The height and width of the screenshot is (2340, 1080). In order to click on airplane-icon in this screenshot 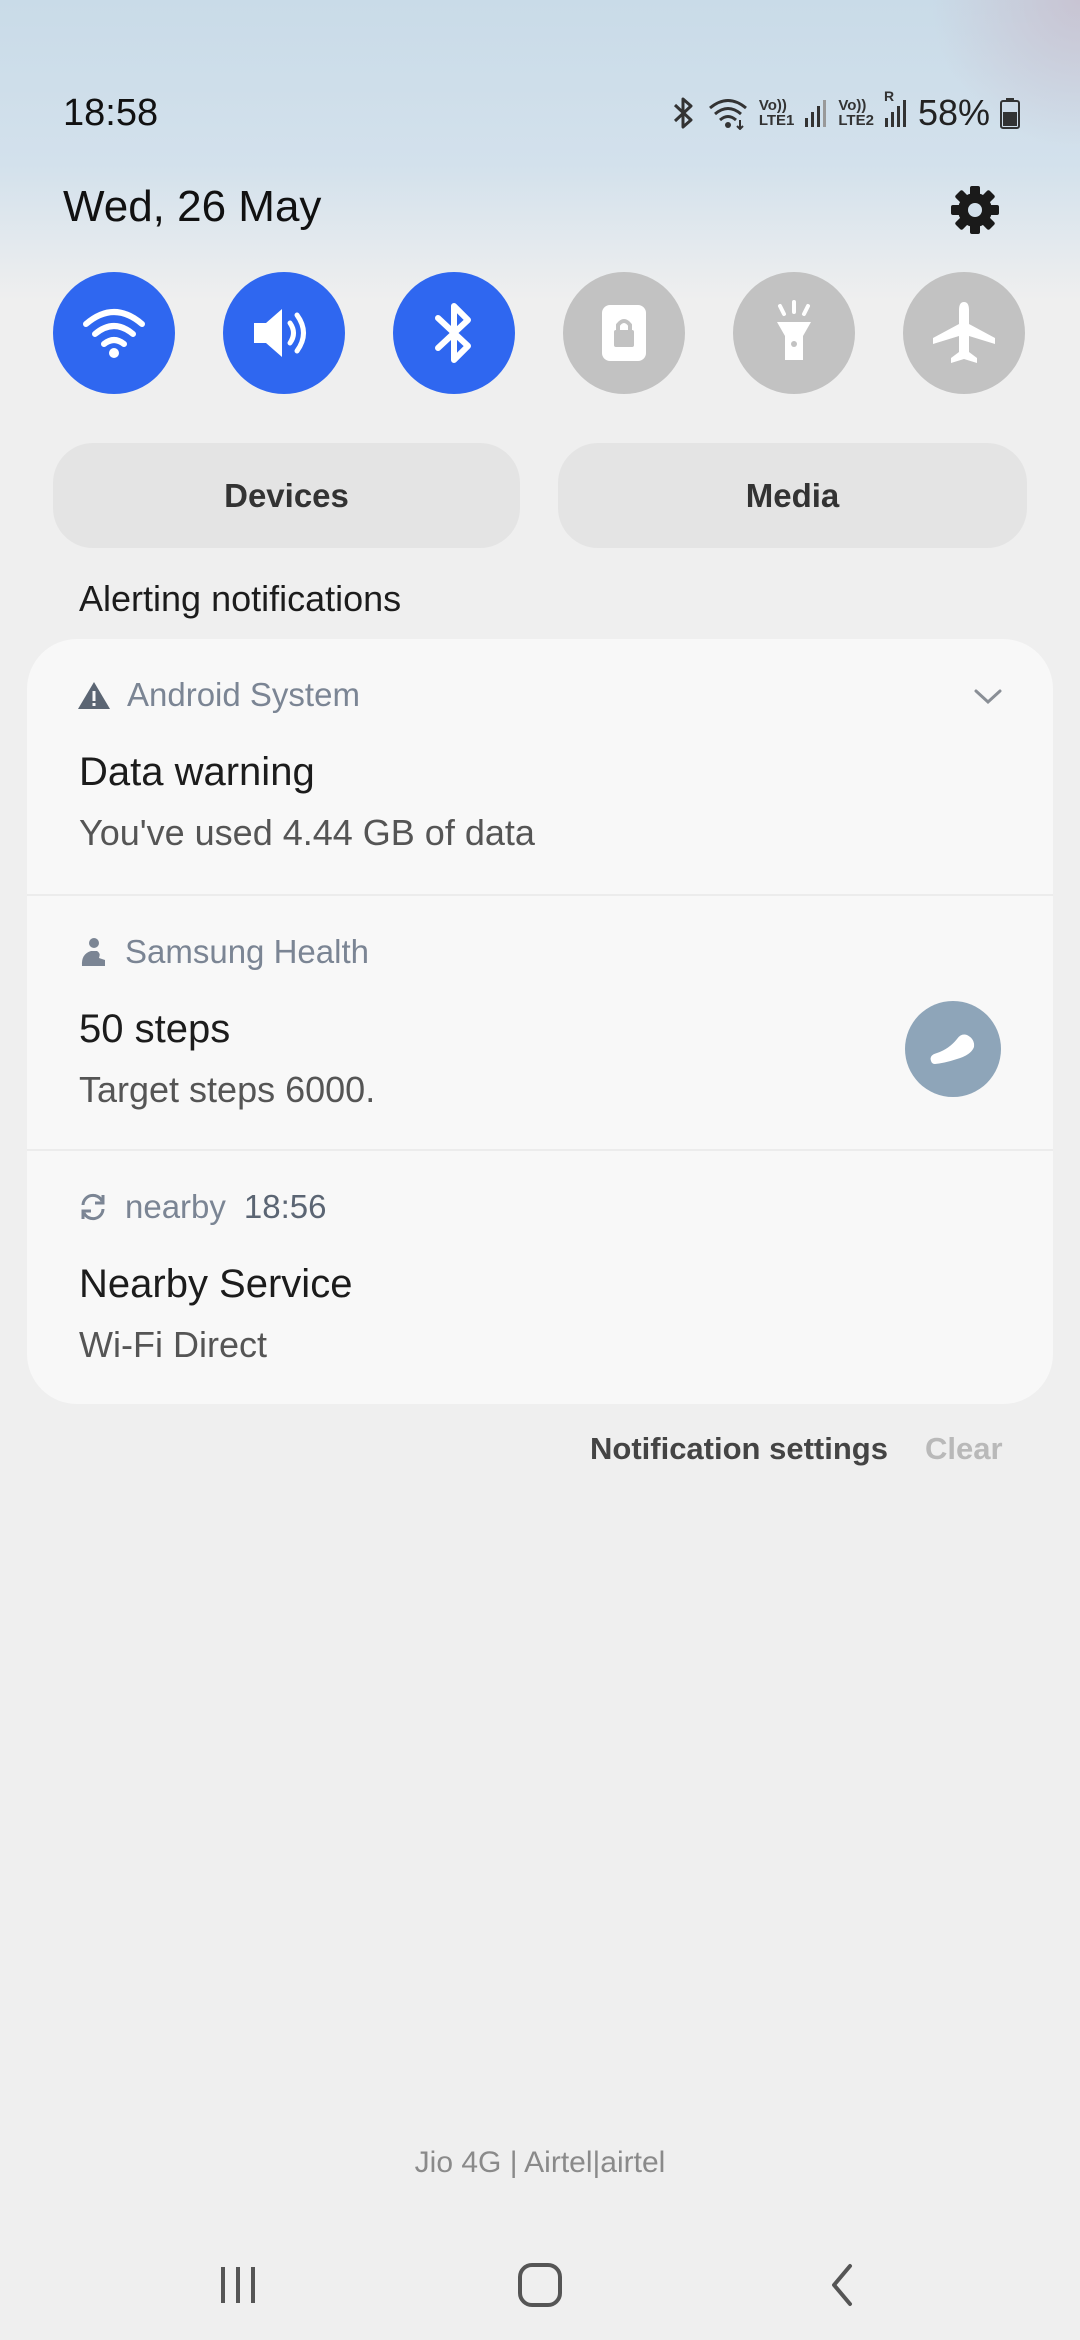, I will do `click(964, 332)`.